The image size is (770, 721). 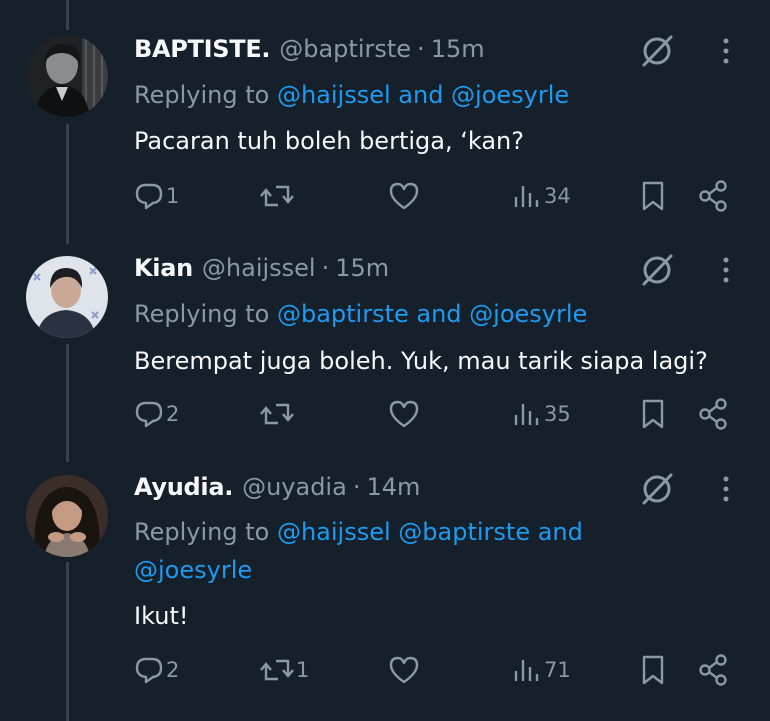 I want to click on tweet-text: Pacaran tuh boleh bertiga, ‘kan?, so click(x=329, y=141).